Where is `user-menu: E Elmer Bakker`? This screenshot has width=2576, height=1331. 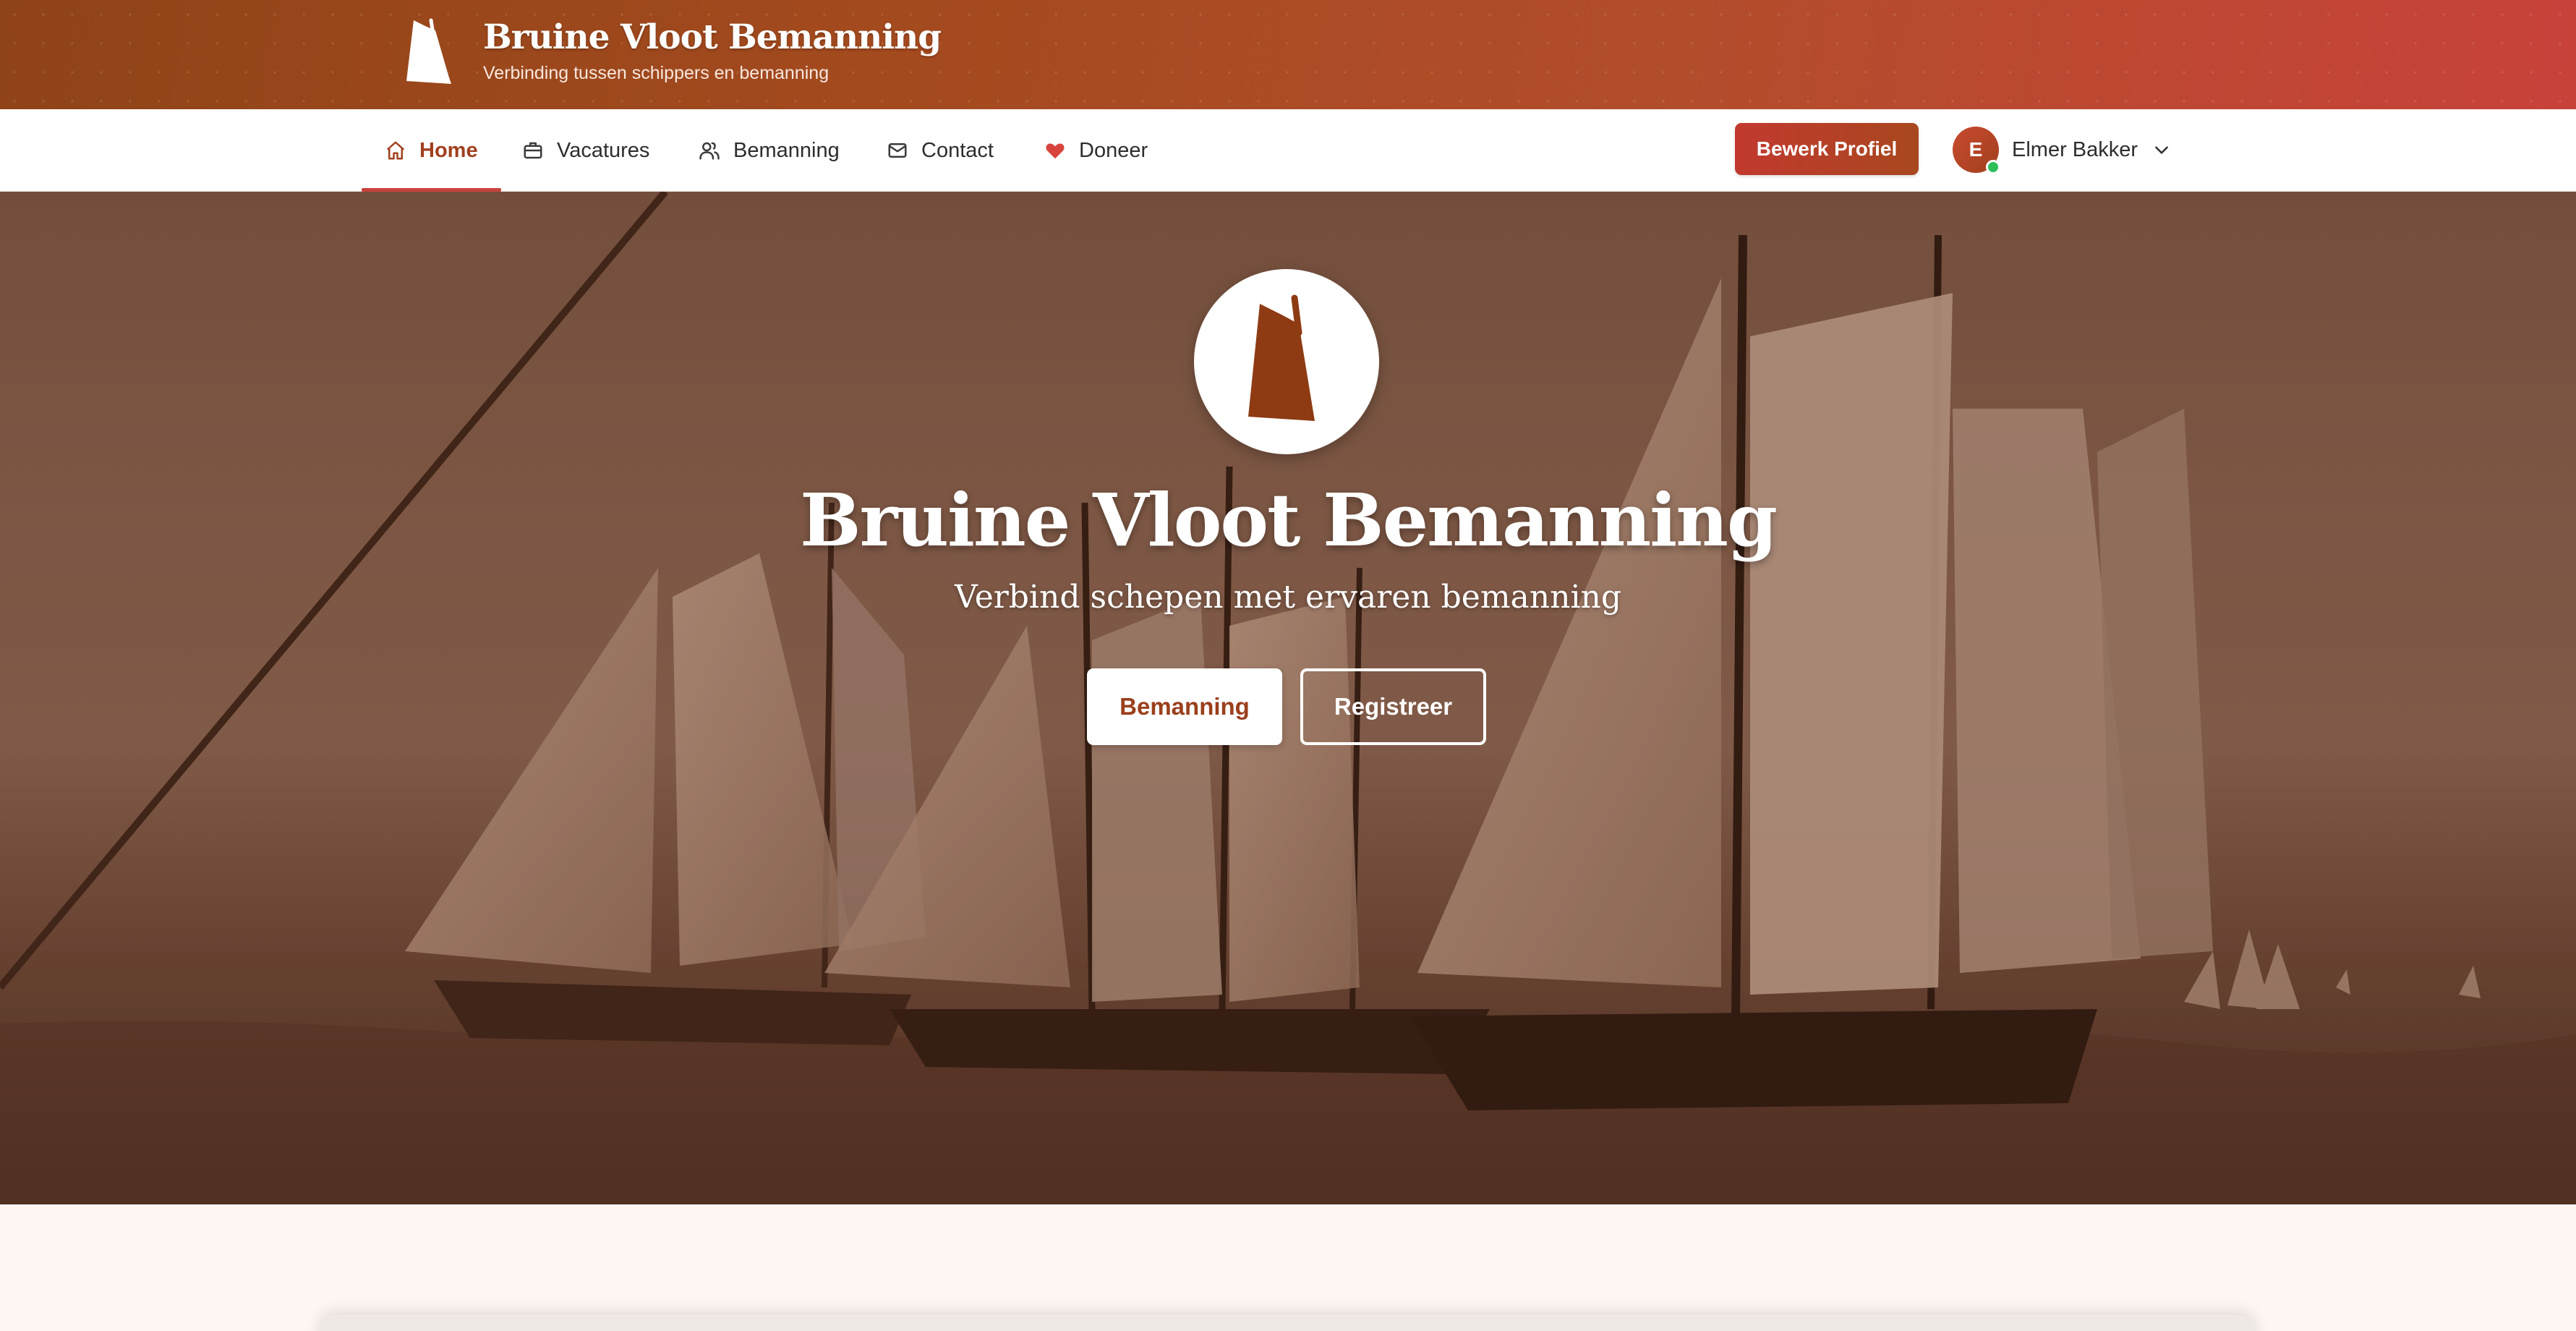 user-menu: E Elmer Bakker is located at coordinates (2062, 150).